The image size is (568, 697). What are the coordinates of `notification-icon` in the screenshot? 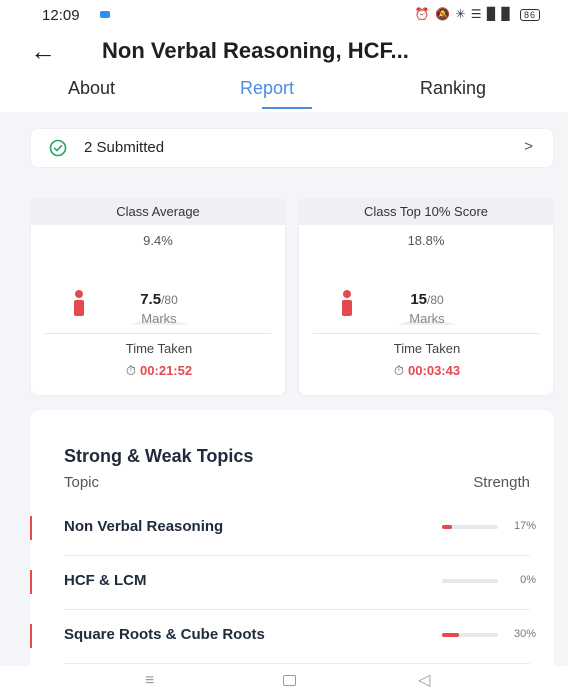 It's located at (105, 14).